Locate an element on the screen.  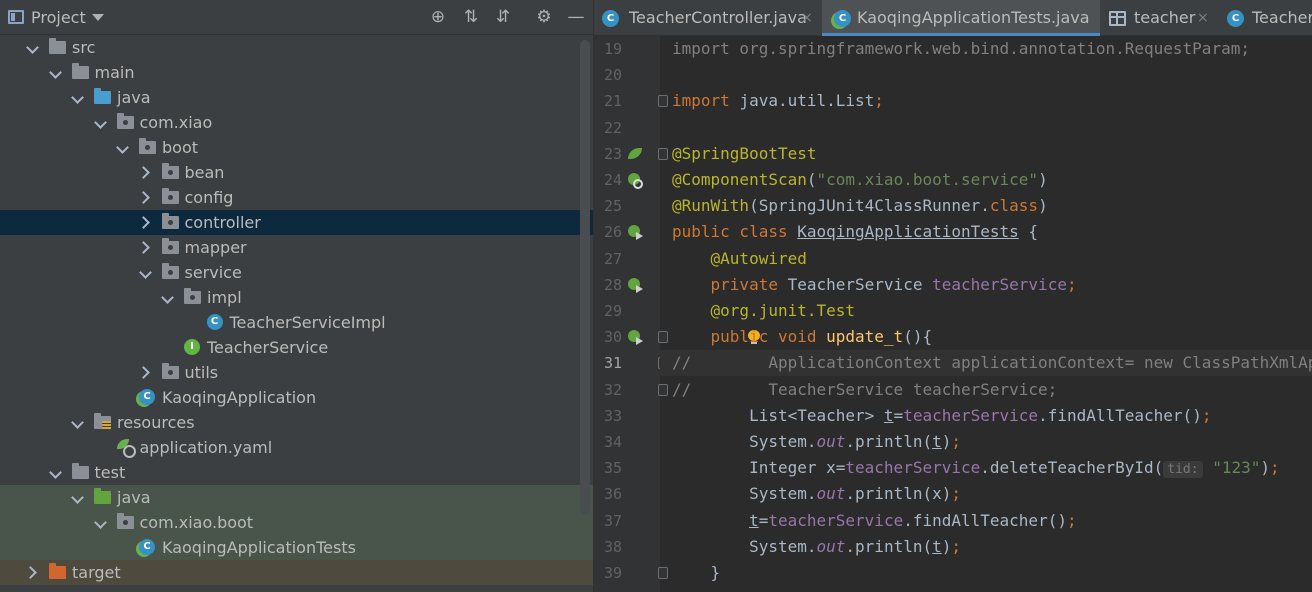
code-line: @RunWith(SpringJUnit4ClassRunner.class) is located at coordinates (860, 206).